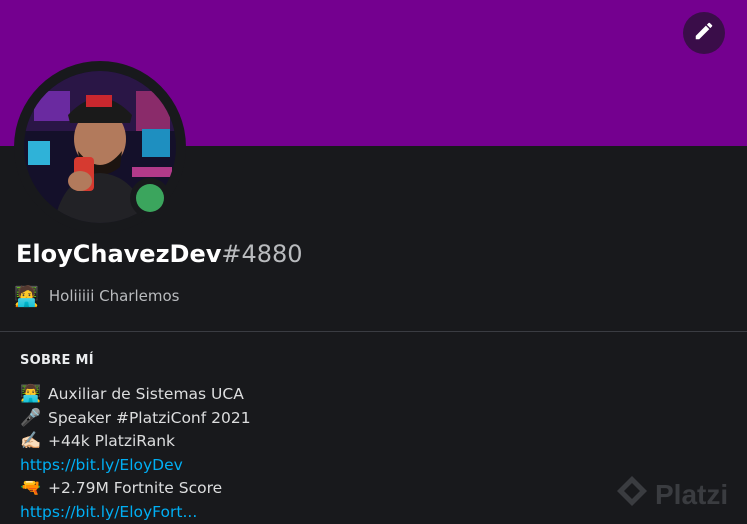 The image size is (747, 524). What do you see at coordinates (280, 489) in the screenshot?
I see `list-item: 🔫 +2.79M Fortnite Score` at bounding box center [280, 489].